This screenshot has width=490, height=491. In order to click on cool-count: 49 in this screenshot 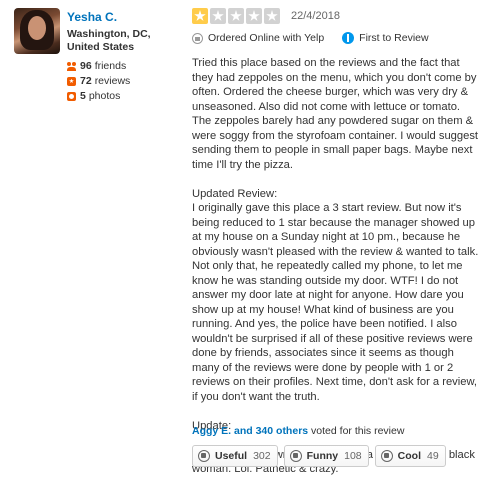, I will do `click(432, 456)`.